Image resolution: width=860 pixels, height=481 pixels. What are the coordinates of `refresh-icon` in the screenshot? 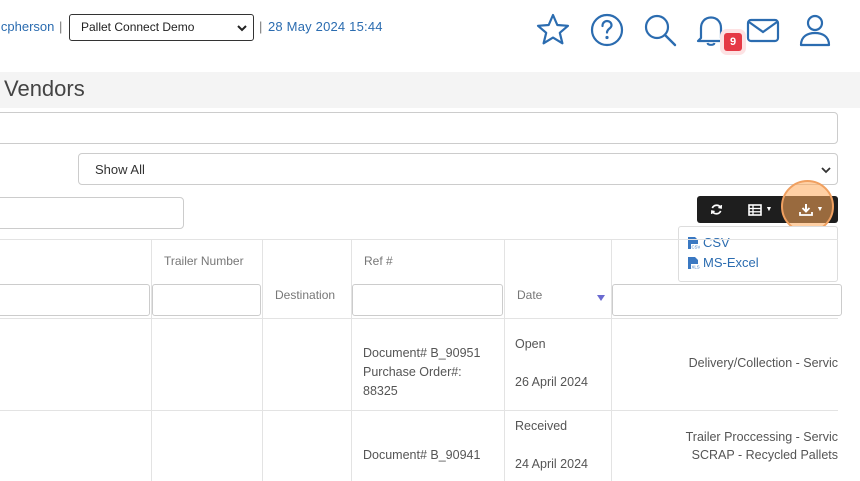 It's located at (716, 209).